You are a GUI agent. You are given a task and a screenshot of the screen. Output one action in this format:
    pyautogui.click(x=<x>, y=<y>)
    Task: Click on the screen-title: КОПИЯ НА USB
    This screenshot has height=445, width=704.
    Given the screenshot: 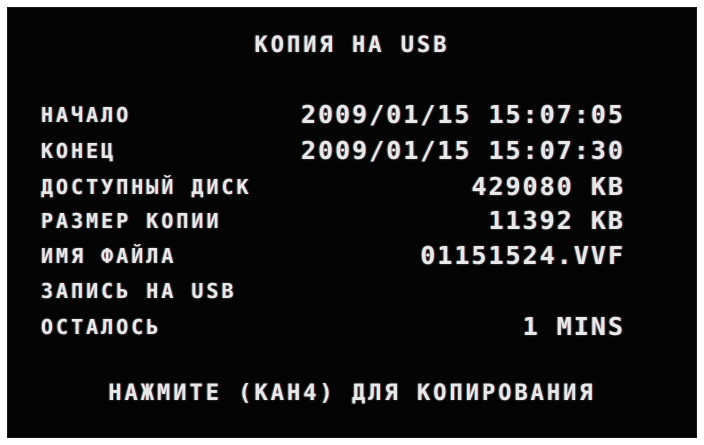 What is the action you would take?
    pyautogui.click(x=352, y=45)
    